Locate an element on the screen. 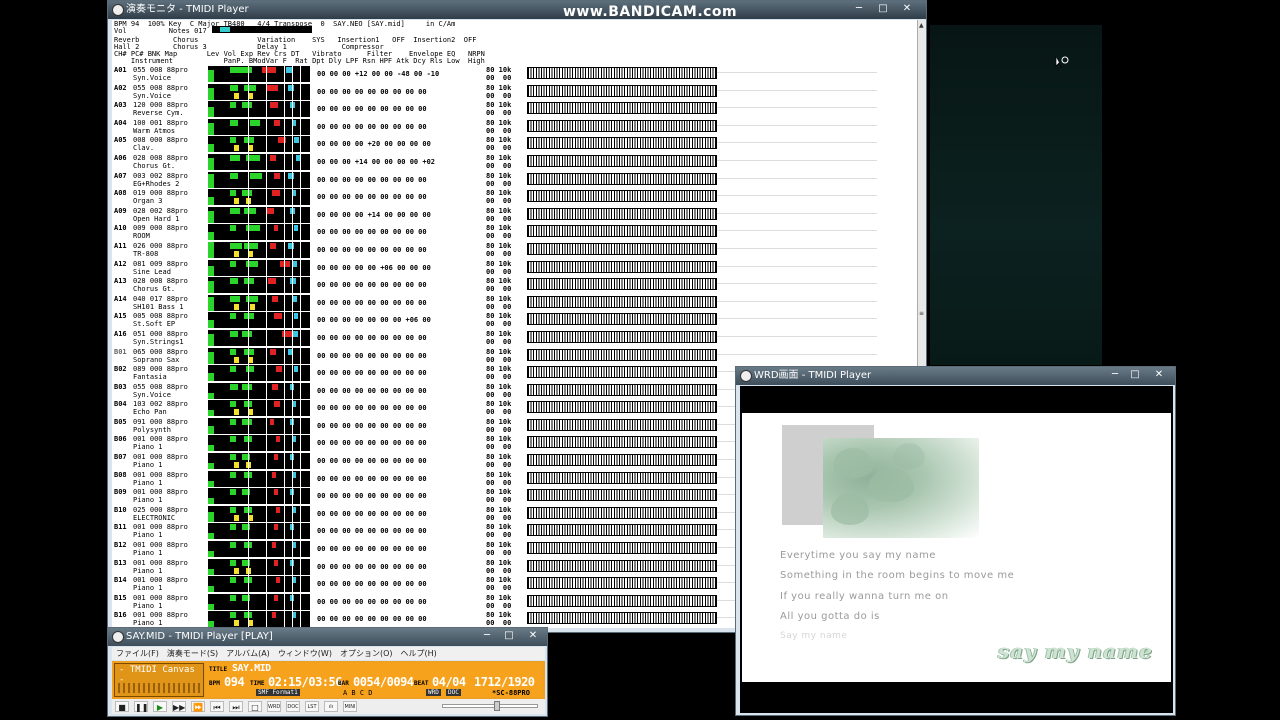 The image size is (1280, 720). next-track-button: ⏭ is located at coordinates (236, 706).